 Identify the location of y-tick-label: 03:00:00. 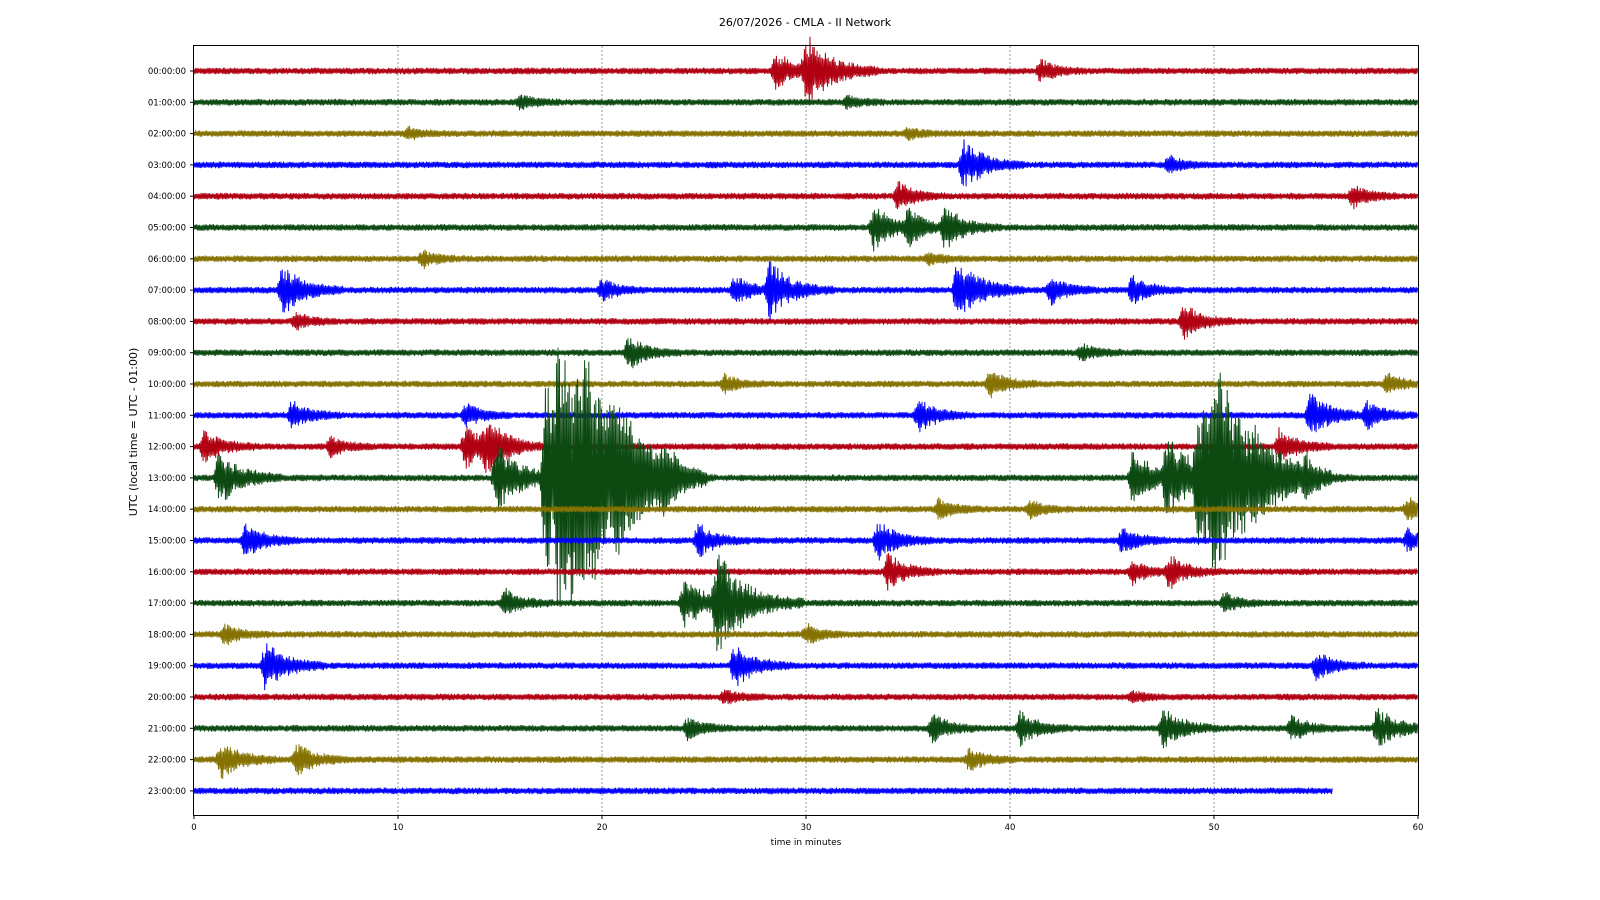
(167, 166).